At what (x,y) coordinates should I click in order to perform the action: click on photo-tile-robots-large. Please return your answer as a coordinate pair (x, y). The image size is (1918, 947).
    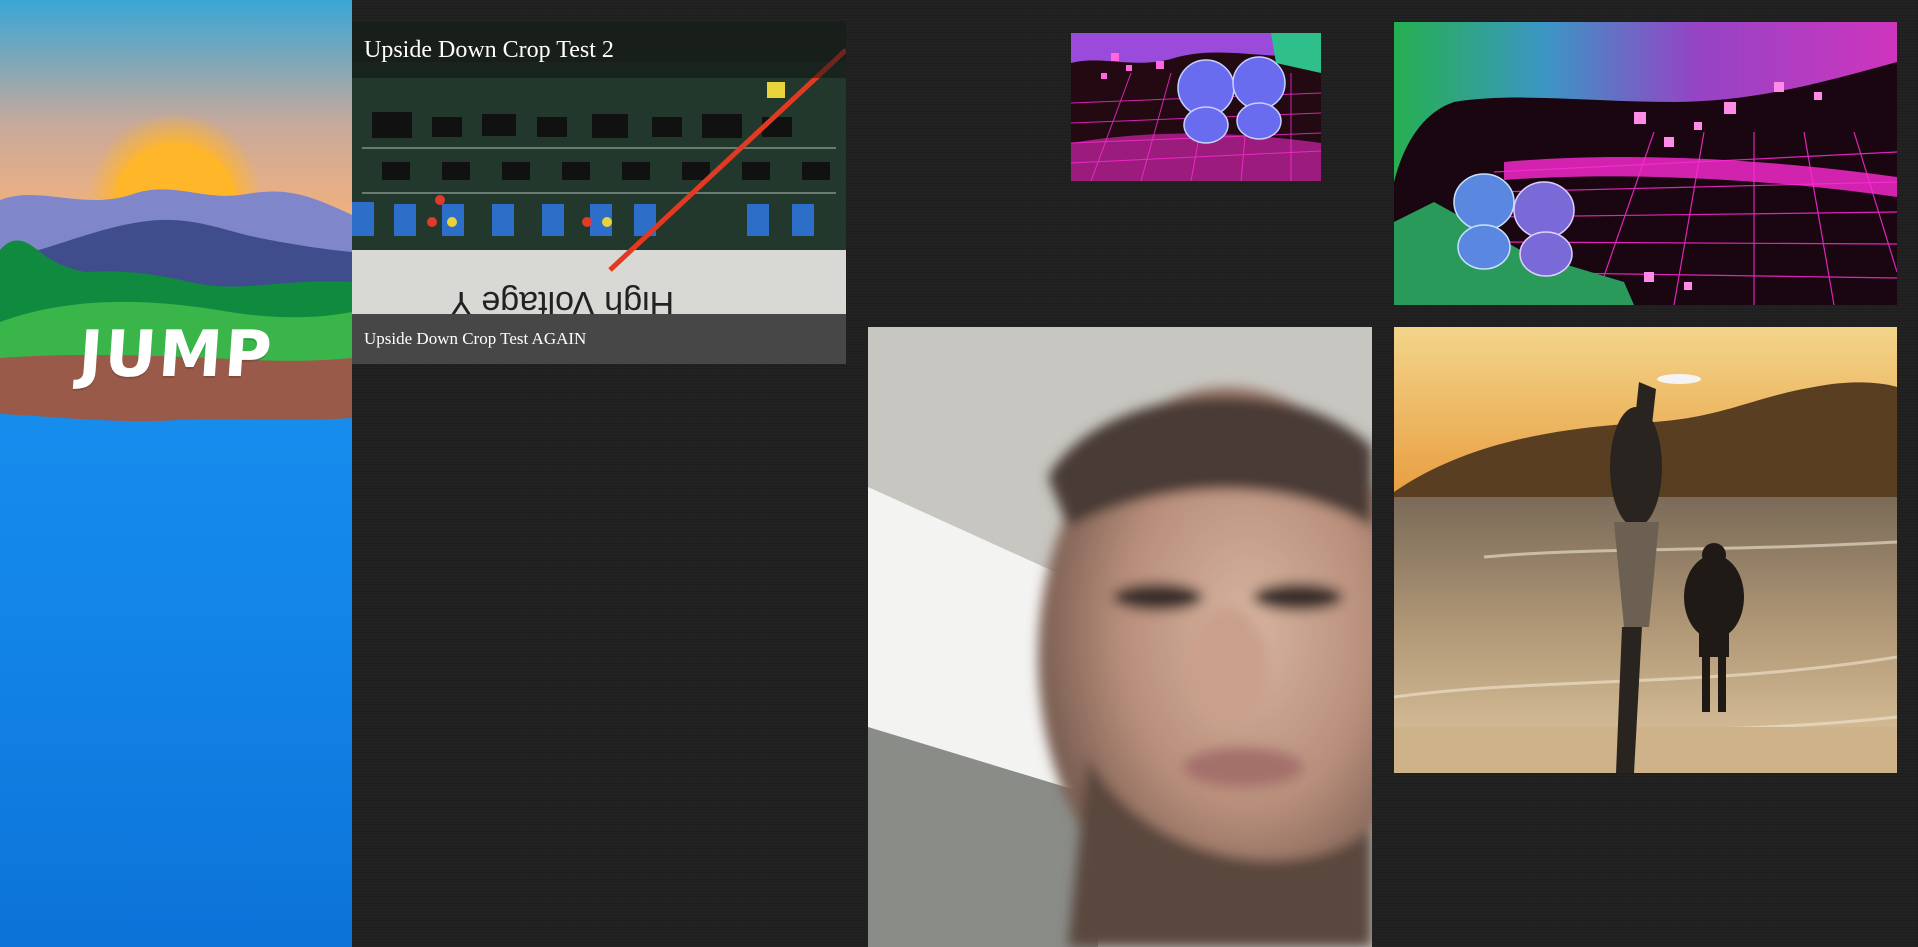
    Looking at the image, I should click on (1645, 163).